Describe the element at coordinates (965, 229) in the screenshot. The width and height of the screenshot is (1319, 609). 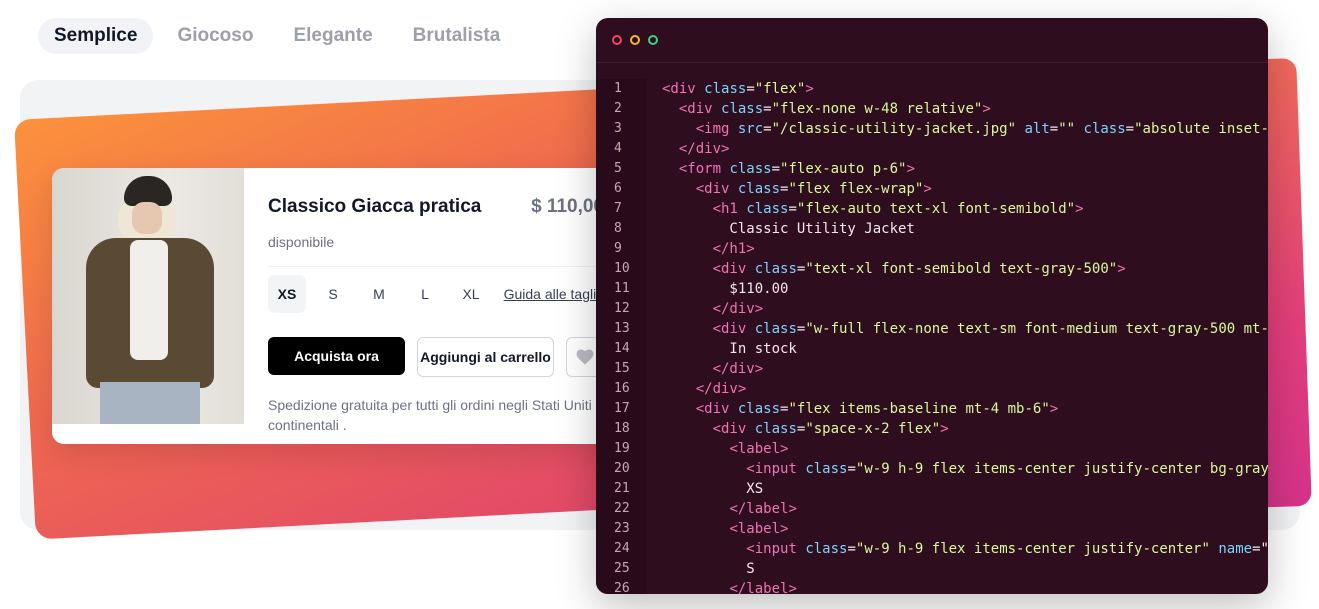
I see `code-line: Classic Utility Jacket` at that location.